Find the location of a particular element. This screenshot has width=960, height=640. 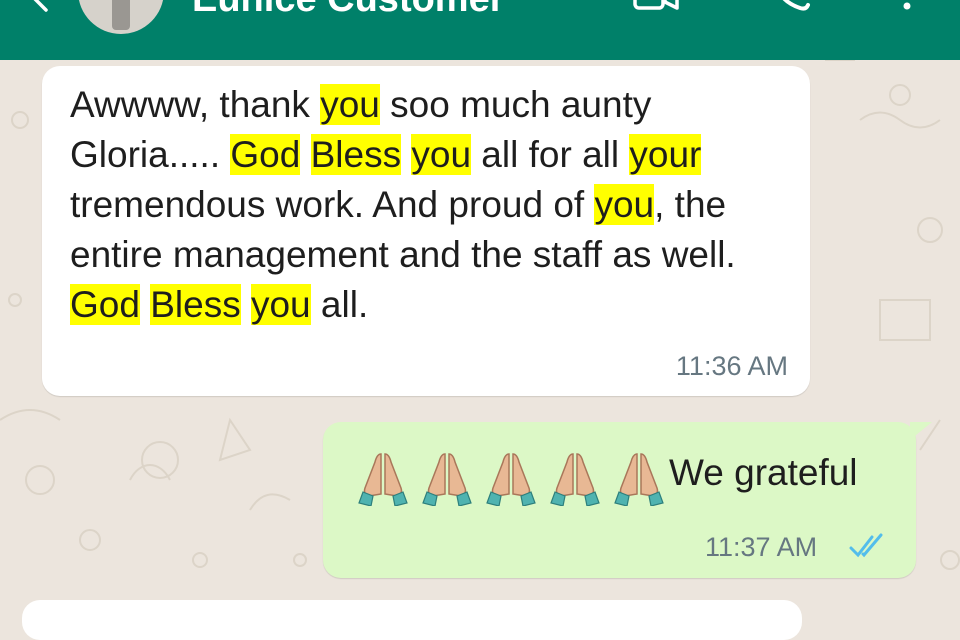

message-text-segment: all for all is located at coordinates (550, 154).